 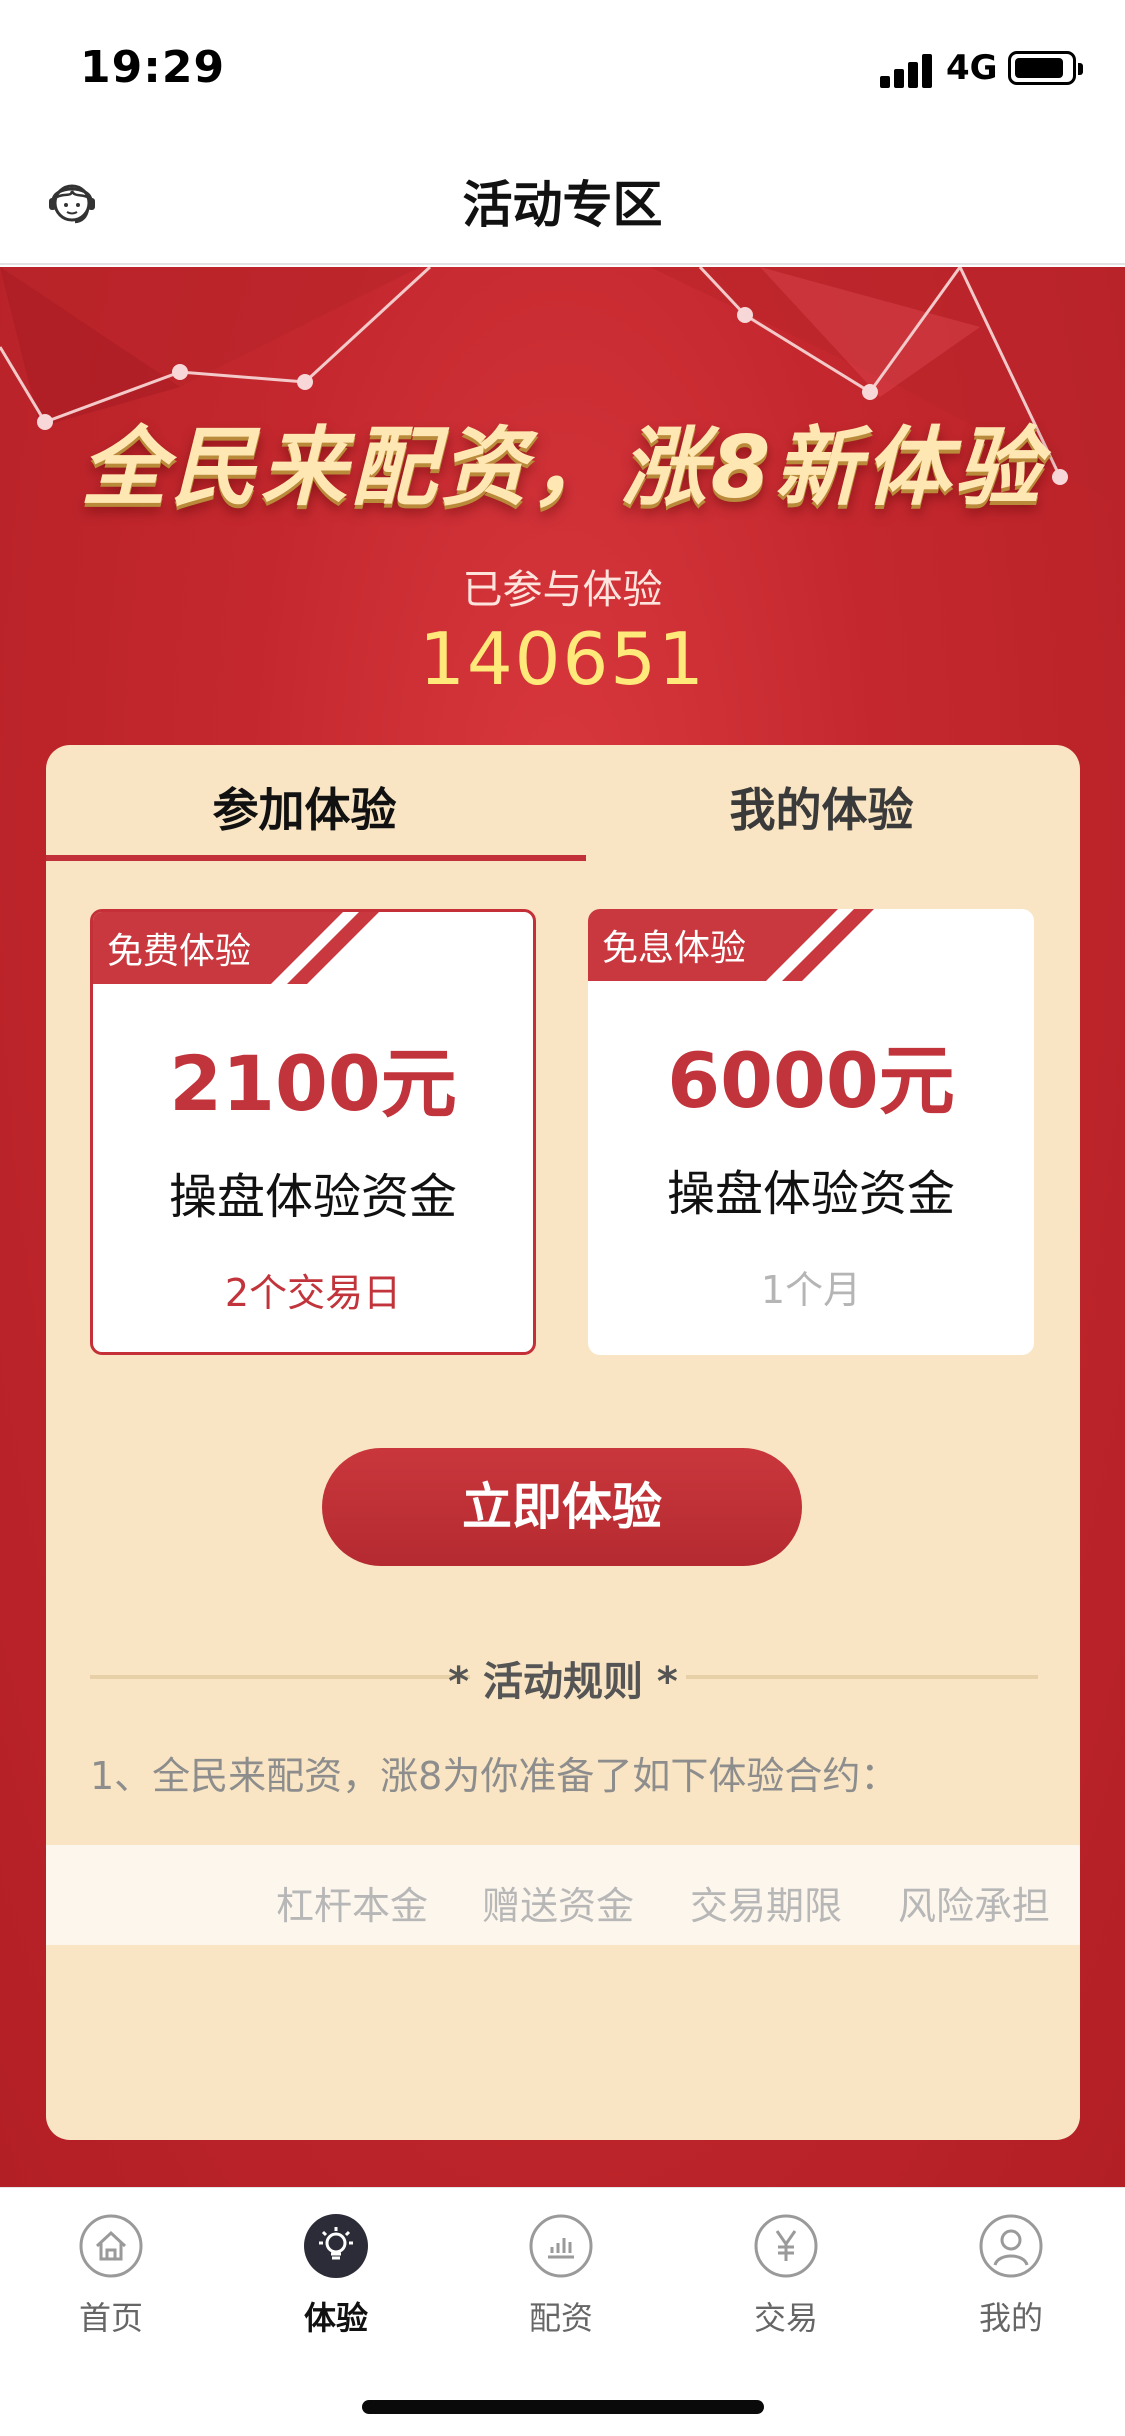 What do you see at coordinates (562, 468) in the screenshot?
I see `promo-banner: 全民来配资，涨8新体验` at bounding box center [562, 468].